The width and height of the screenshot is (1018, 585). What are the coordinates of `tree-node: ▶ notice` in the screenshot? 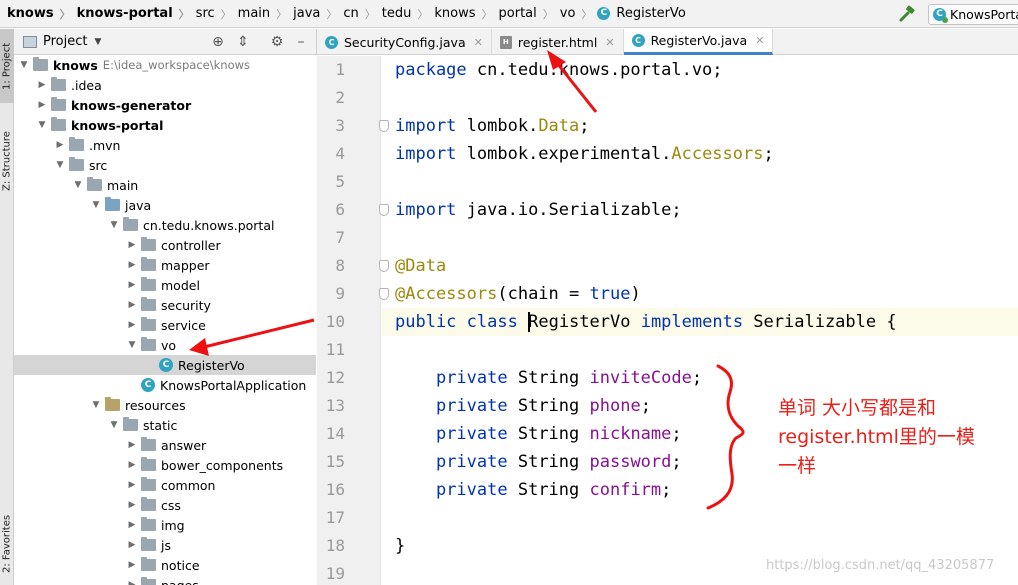 It's located at (165, 565).